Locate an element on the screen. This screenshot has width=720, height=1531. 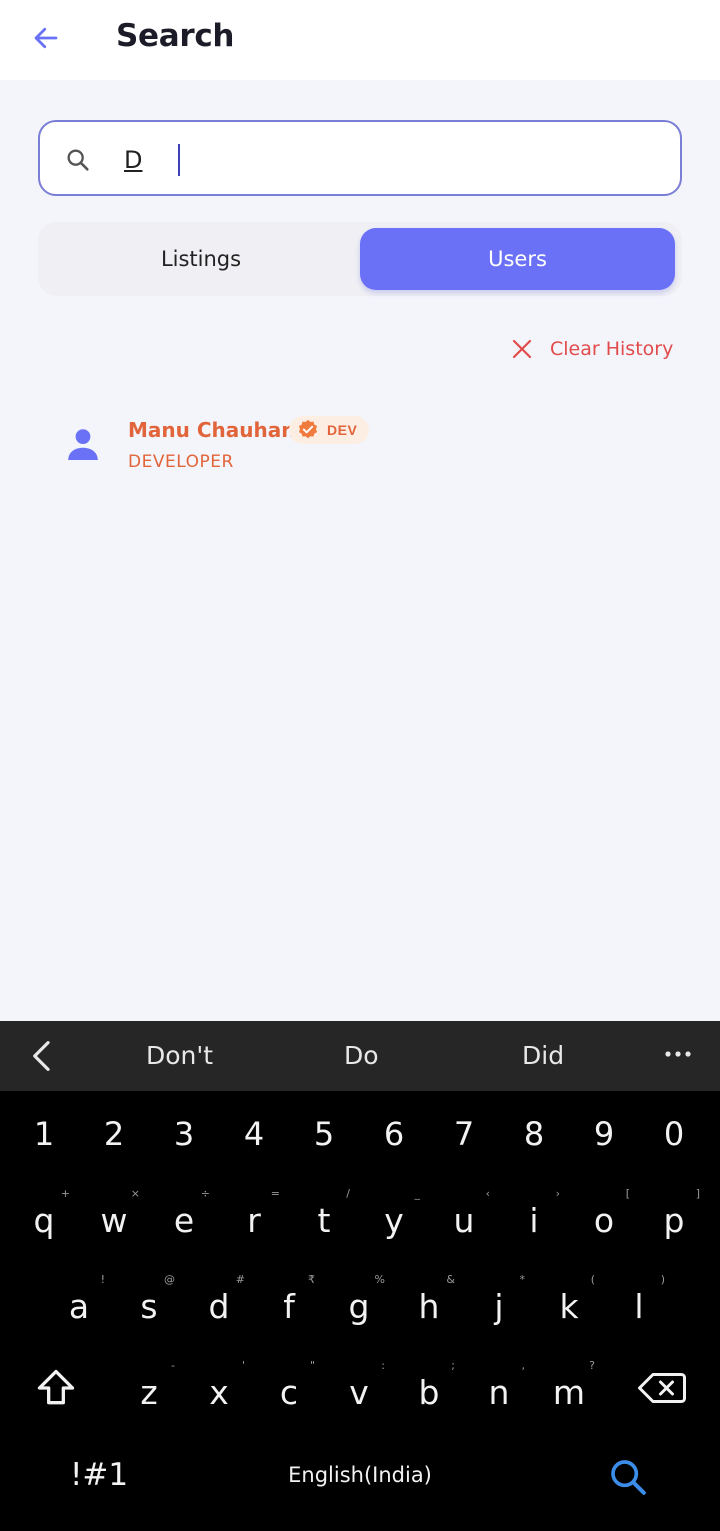
key-alt-label: ÷ is located at coordinates (205, 1193).